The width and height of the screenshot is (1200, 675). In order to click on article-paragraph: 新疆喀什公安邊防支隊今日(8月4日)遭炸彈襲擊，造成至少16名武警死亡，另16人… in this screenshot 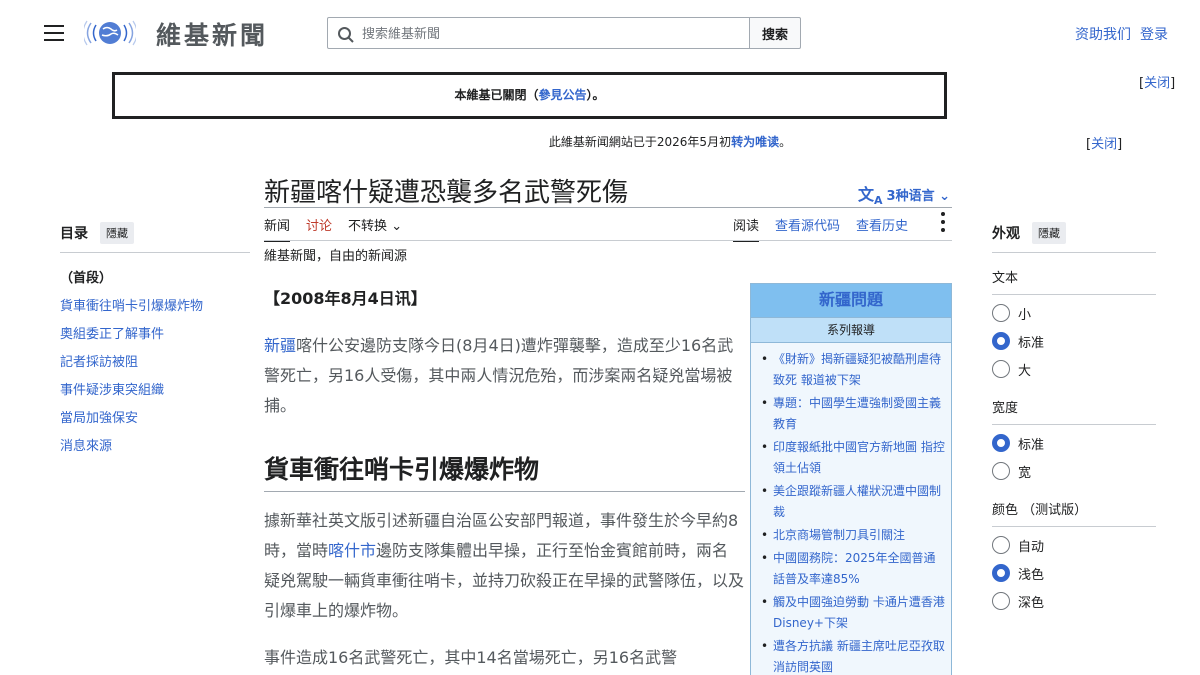, I will do `click(502, 376)`.